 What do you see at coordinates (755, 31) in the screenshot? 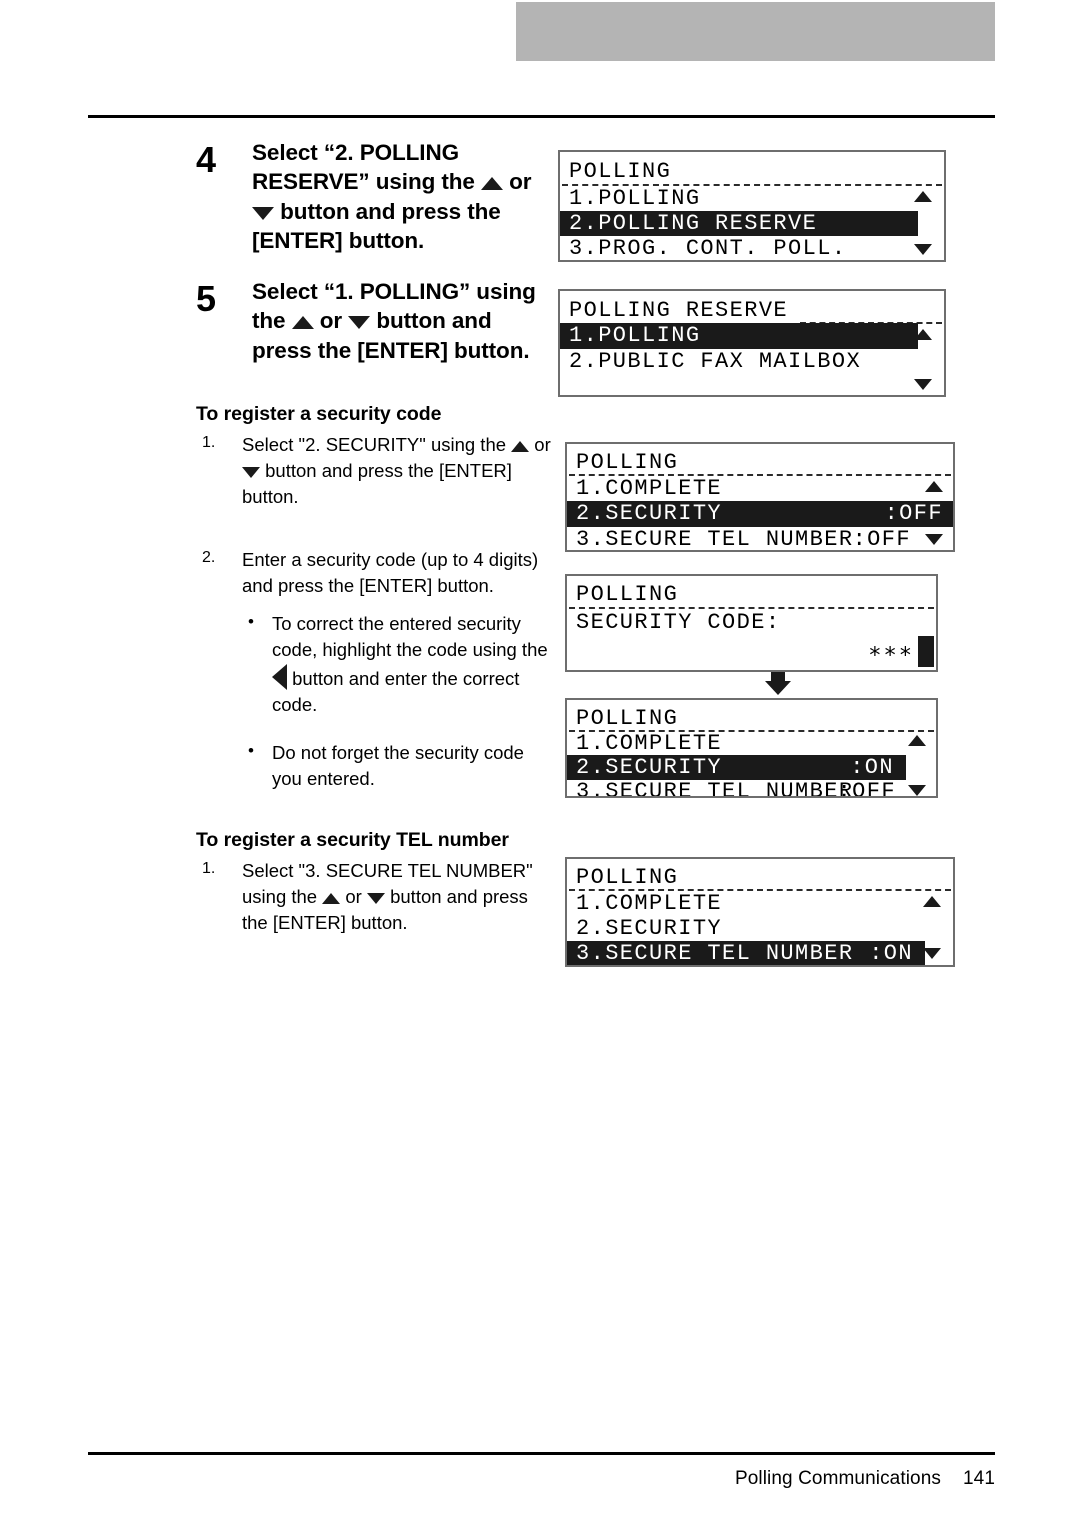
I see `header-banner` at bounding box center [755, 31].